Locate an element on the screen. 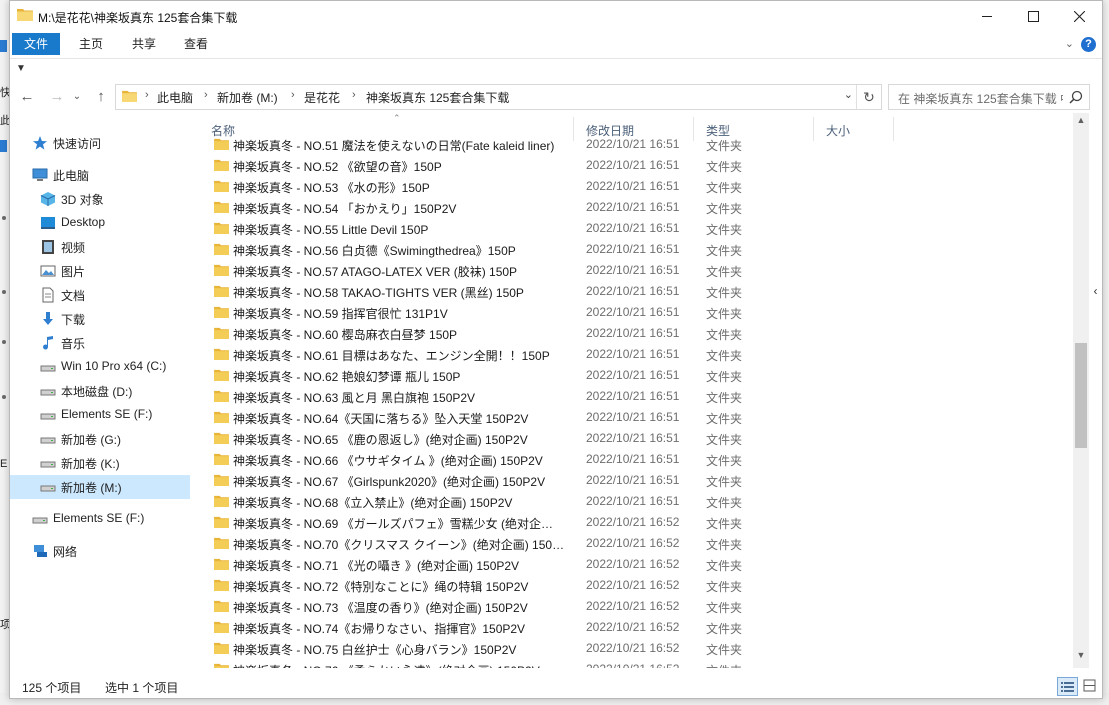 This screenshot has width=1109, height=705. tab-file: 文件 is located at coordinates (36, 44).